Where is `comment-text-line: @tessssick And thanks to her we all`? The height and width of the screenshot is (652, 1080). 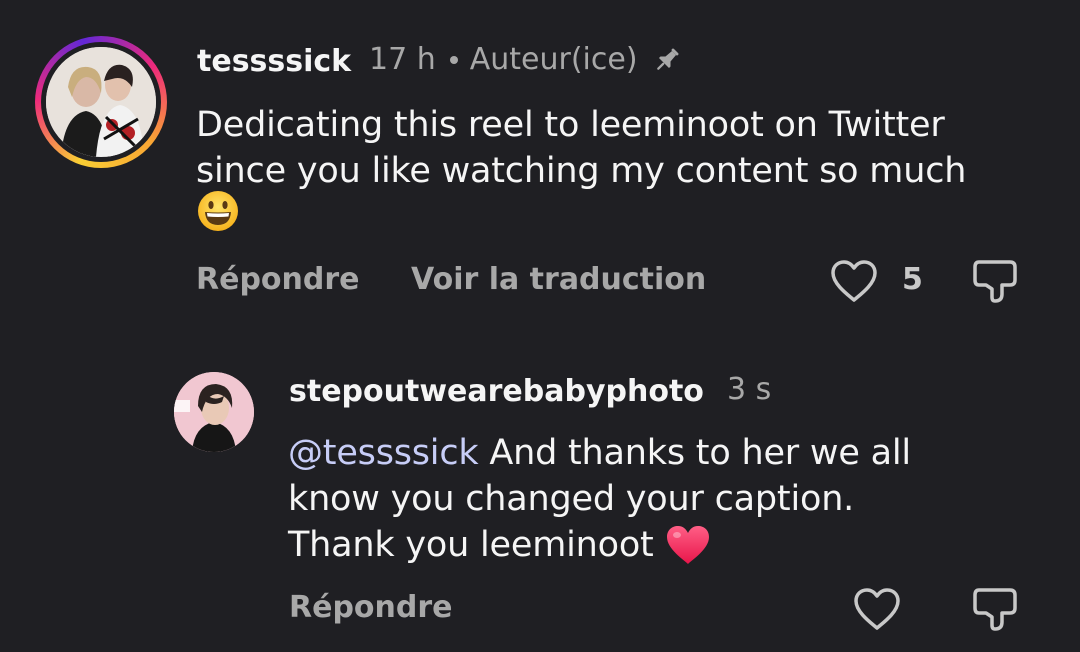 comment-text-line: @tessssick And thanks to her we all is located at coordinates (599, 453).